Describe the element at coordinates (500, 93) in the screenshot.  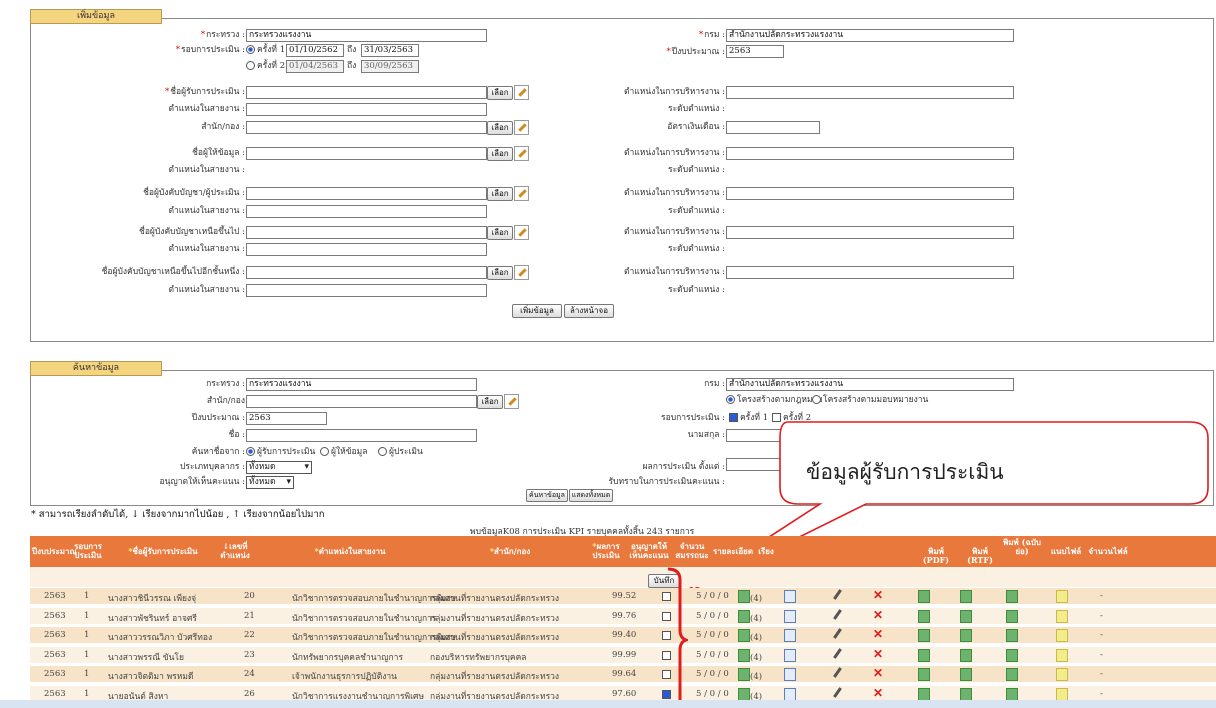
I see `evaluatee-select-button: เลือก` at that location.